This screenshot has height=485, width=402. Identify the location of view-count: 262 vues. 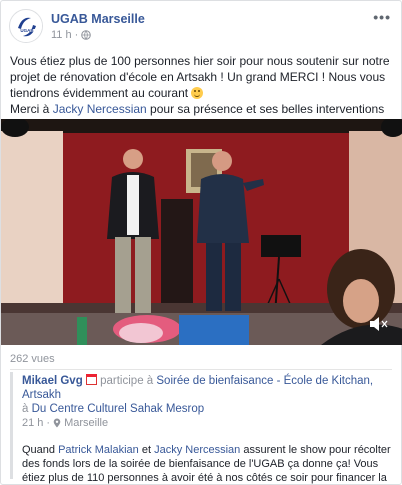
(32, 359).